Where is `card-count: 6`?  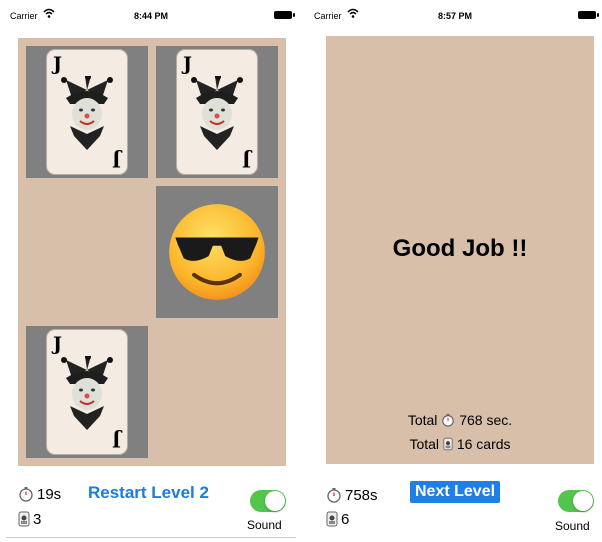 card-count: 6 is located at coordinates (337, 519).